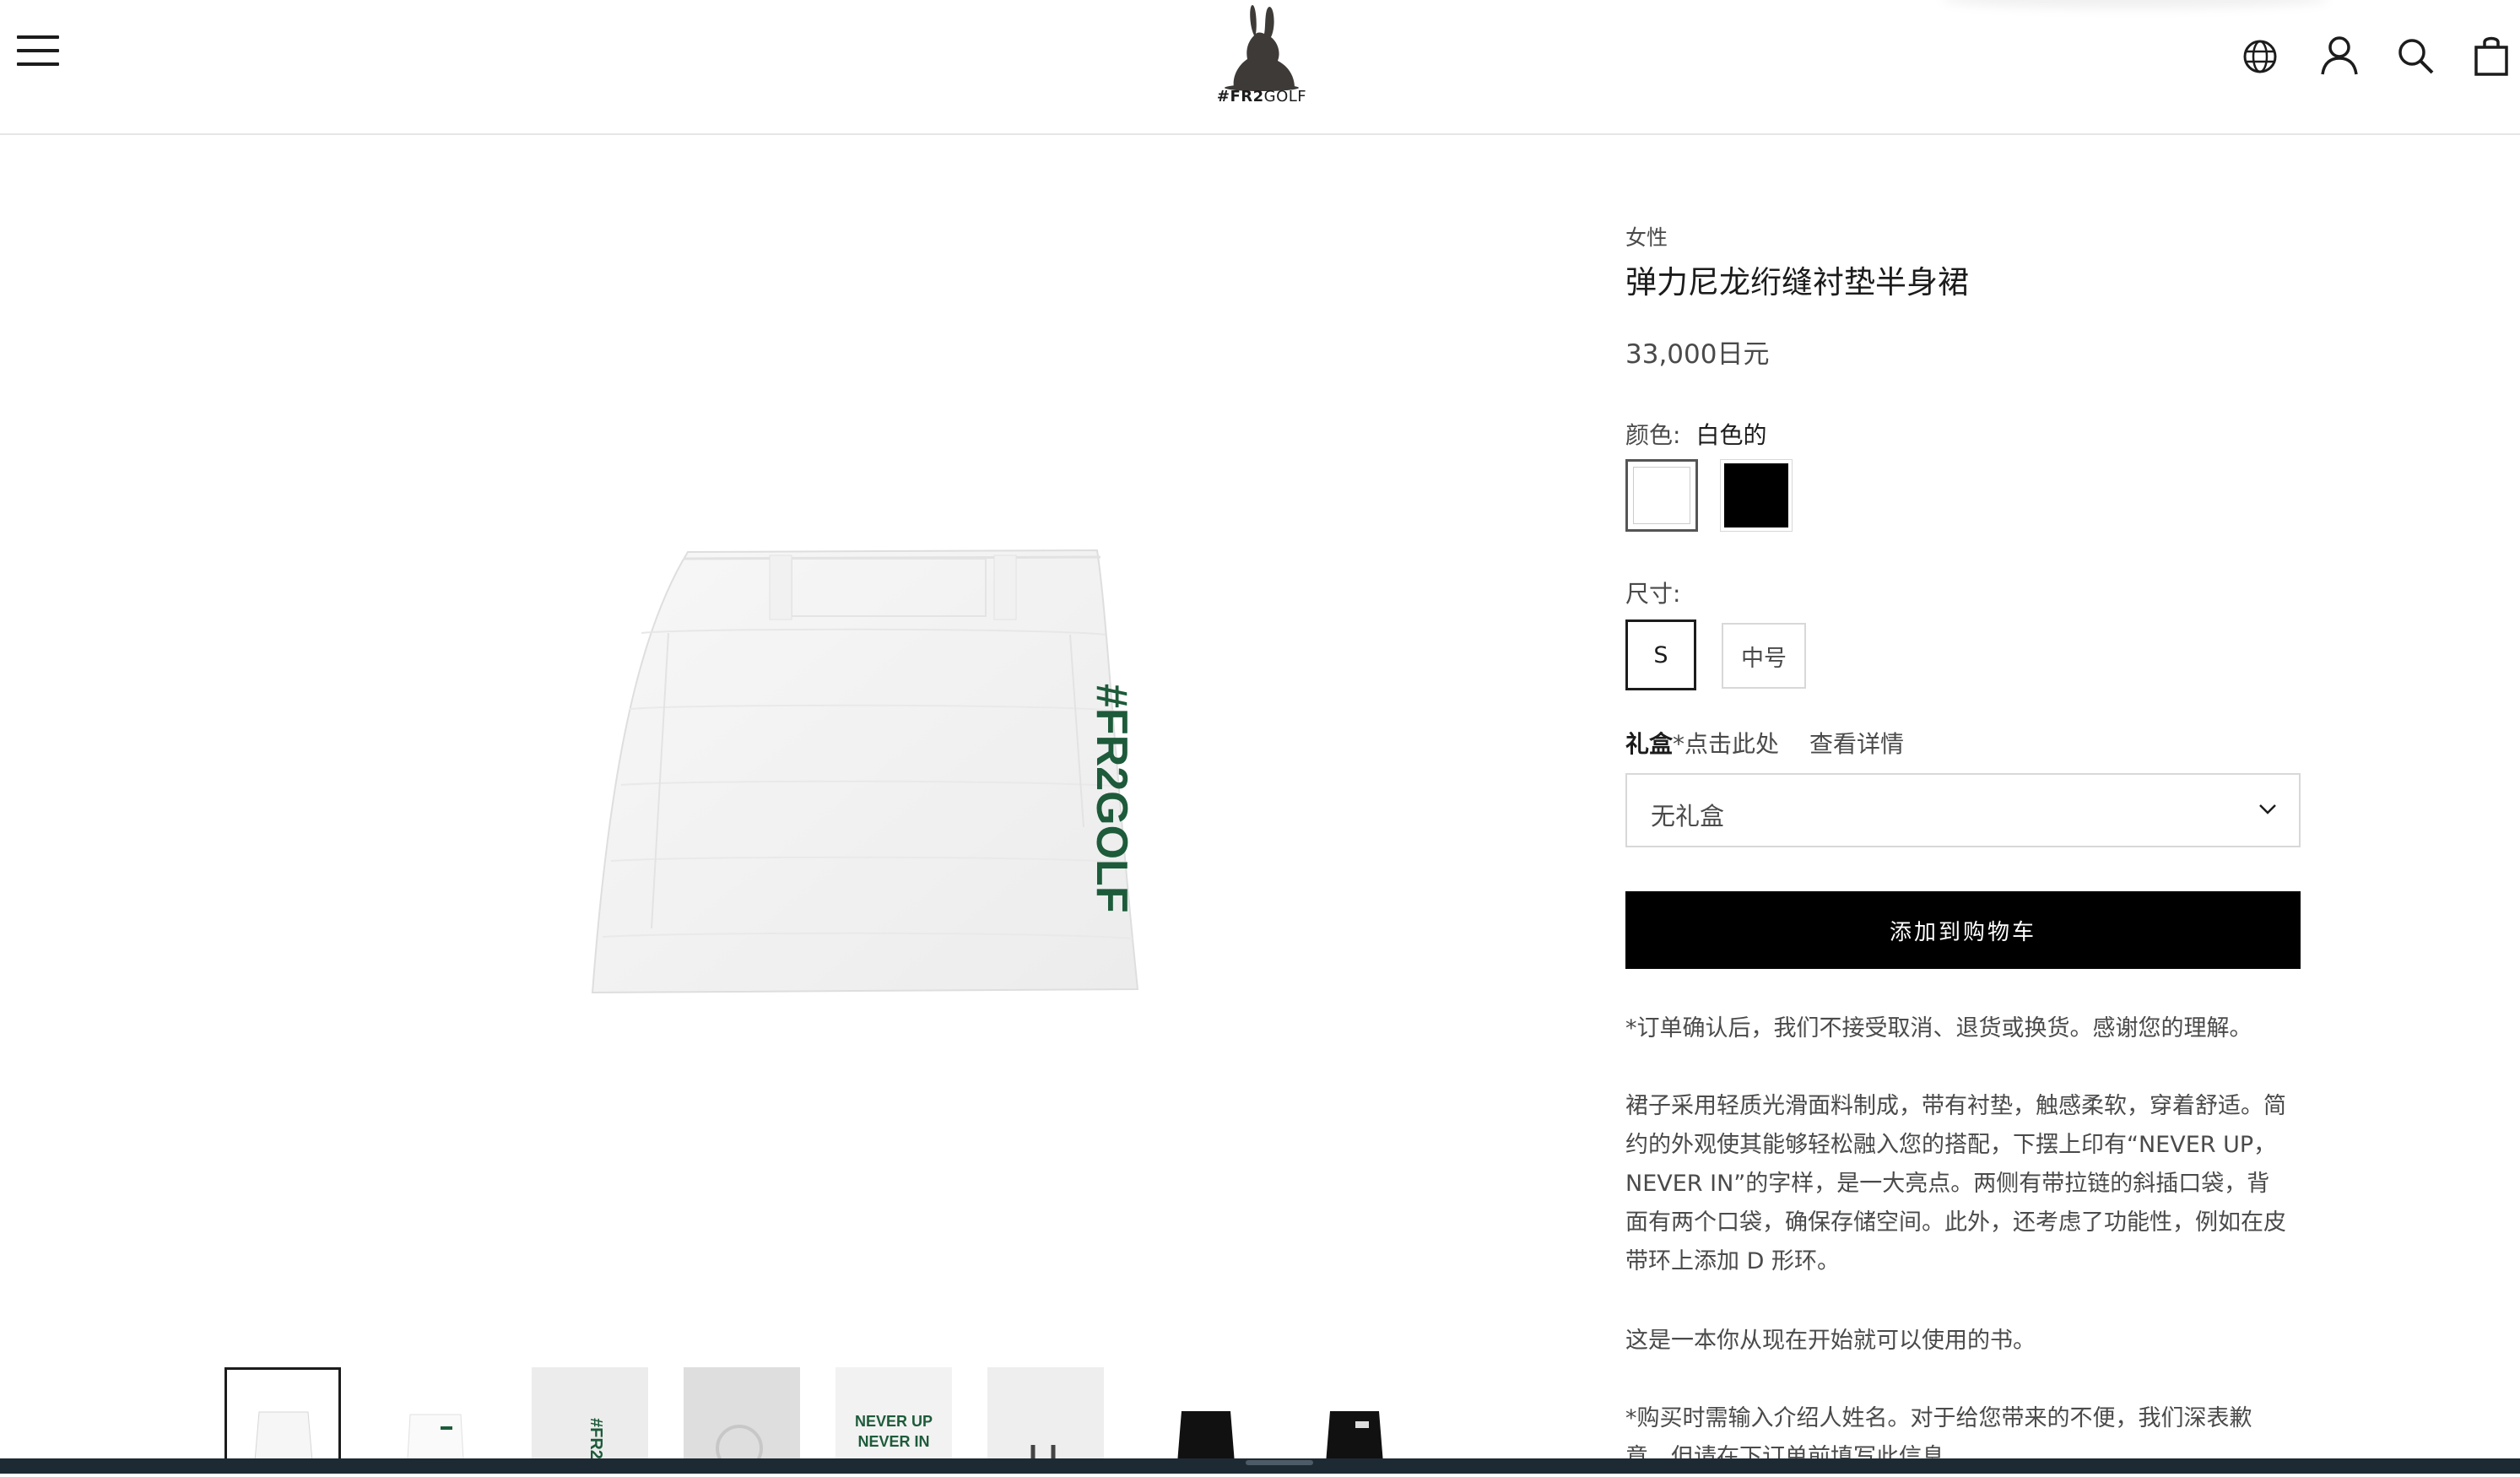 This screenshot has width=2520, height=1477. What do you see at coordinates (1963, 810) in the screenshot?
I see `gift-box-select: 无礼盒` at bounding box center [1963, 810].